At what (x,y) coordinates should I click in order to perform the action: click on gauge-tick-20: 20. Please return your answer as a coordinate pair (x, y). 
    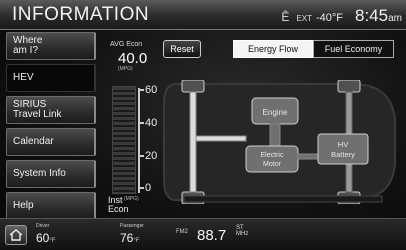
    Looking at the image, I should click on (147, 156).